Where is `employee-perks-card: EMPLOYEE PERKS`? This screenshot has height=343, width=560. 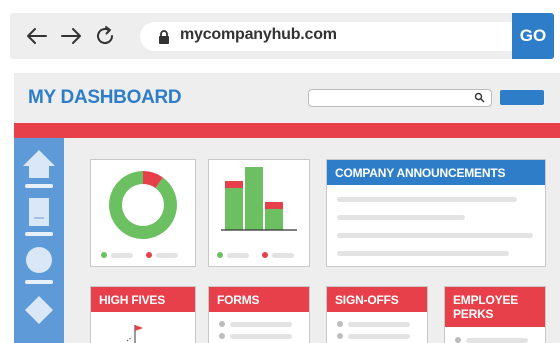 employee-perks-card: EMPLOYEE PERKS is located at coordinates (495, 314).